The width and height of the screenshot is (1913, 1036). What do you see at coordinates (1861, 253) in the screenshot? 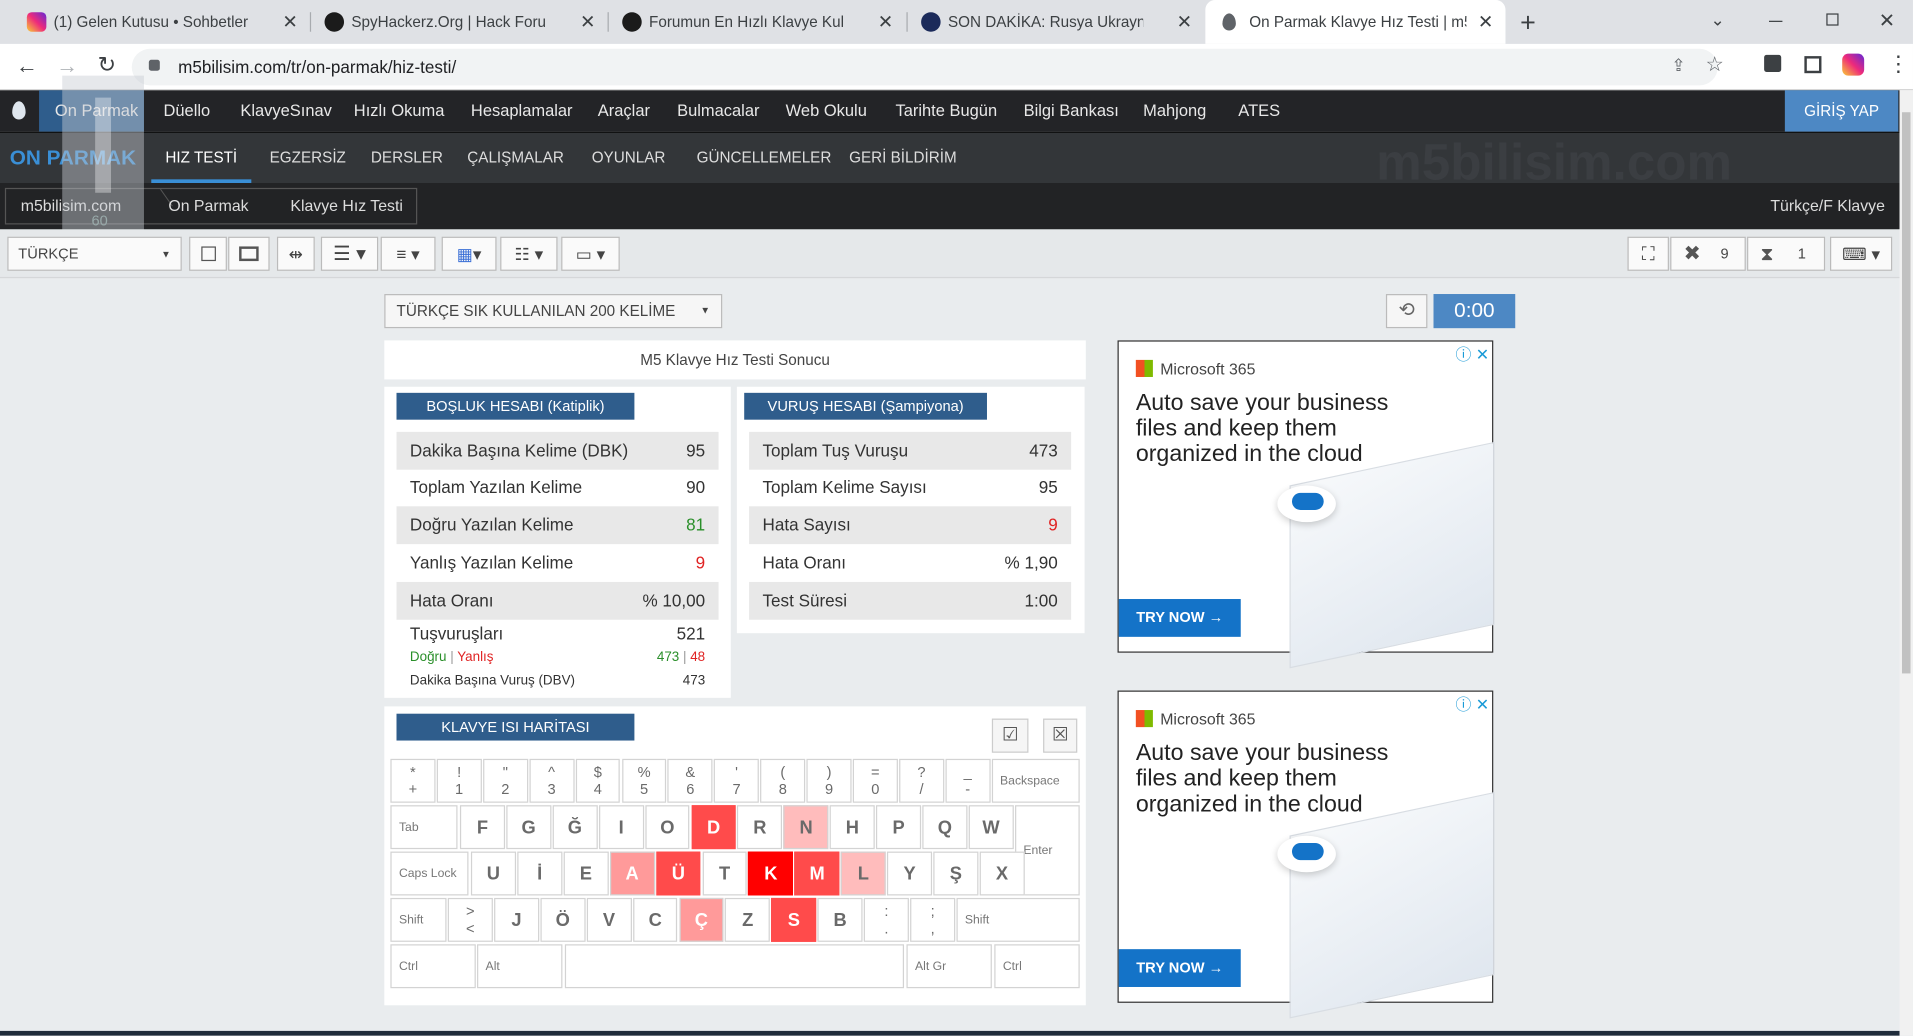
I see `keyboard-button: ⌨ ▾` at bounding box center [1861, 253].